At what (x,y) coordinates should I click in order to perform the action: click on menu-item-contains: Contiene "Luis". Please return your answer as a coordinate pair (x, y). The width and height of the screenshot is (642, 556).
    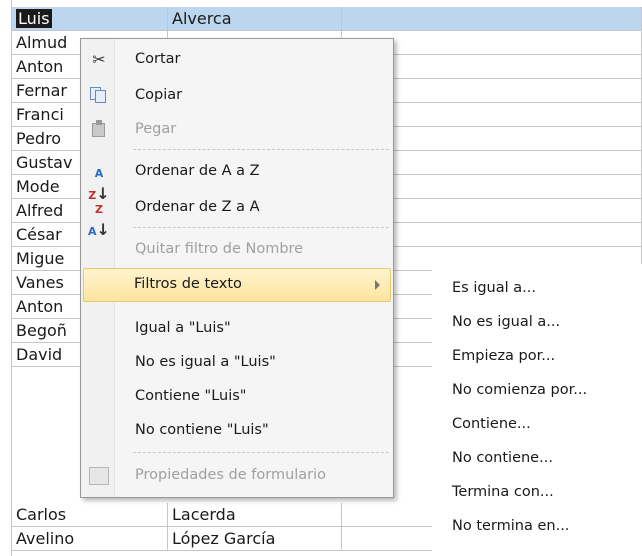
    Looking at the image, I should click on (237, 397).